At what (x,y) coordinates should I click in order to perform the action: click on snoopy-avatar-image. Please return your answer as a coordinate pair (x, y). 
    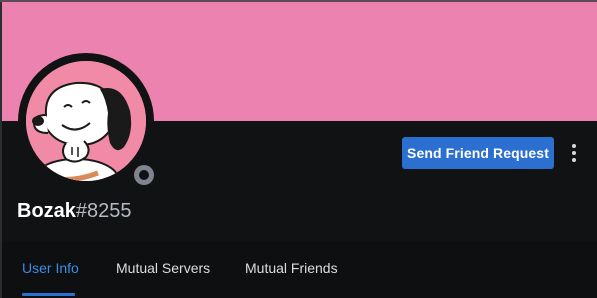
    Looking at the image, I should click on (86, 121).